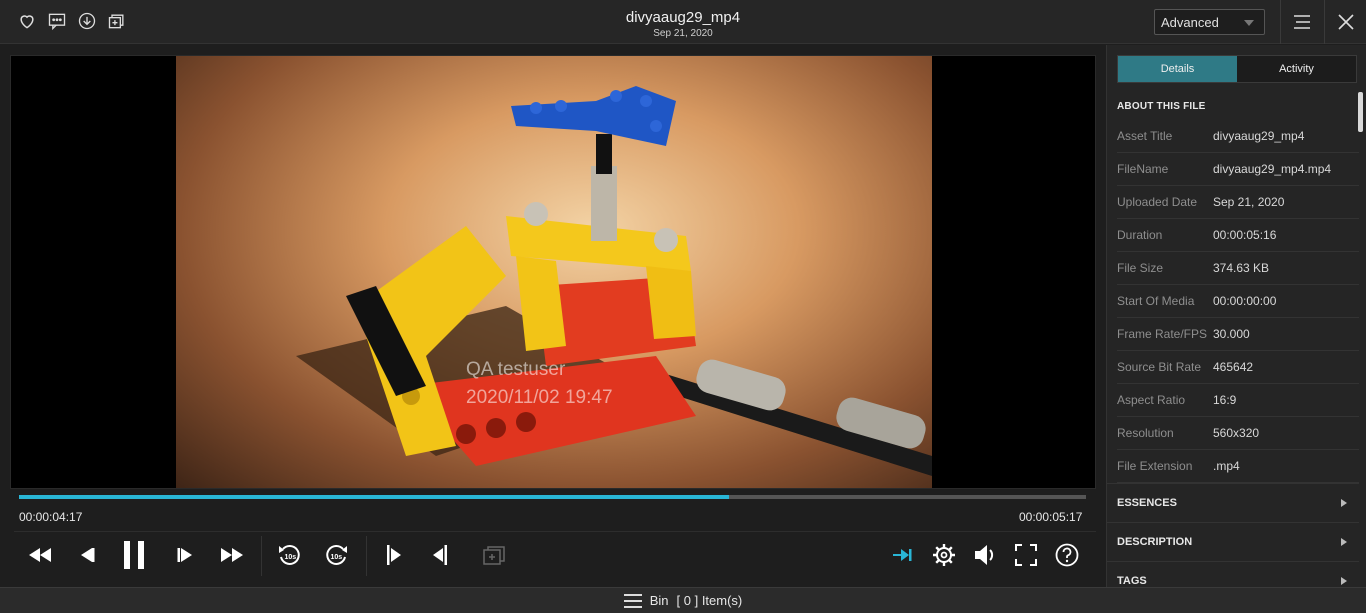 This screenshot has height=613, width=1366. What do you see at coordinates (72, 21) in the screenshot?
I see `top-actions` at bounding box center [72, 21].